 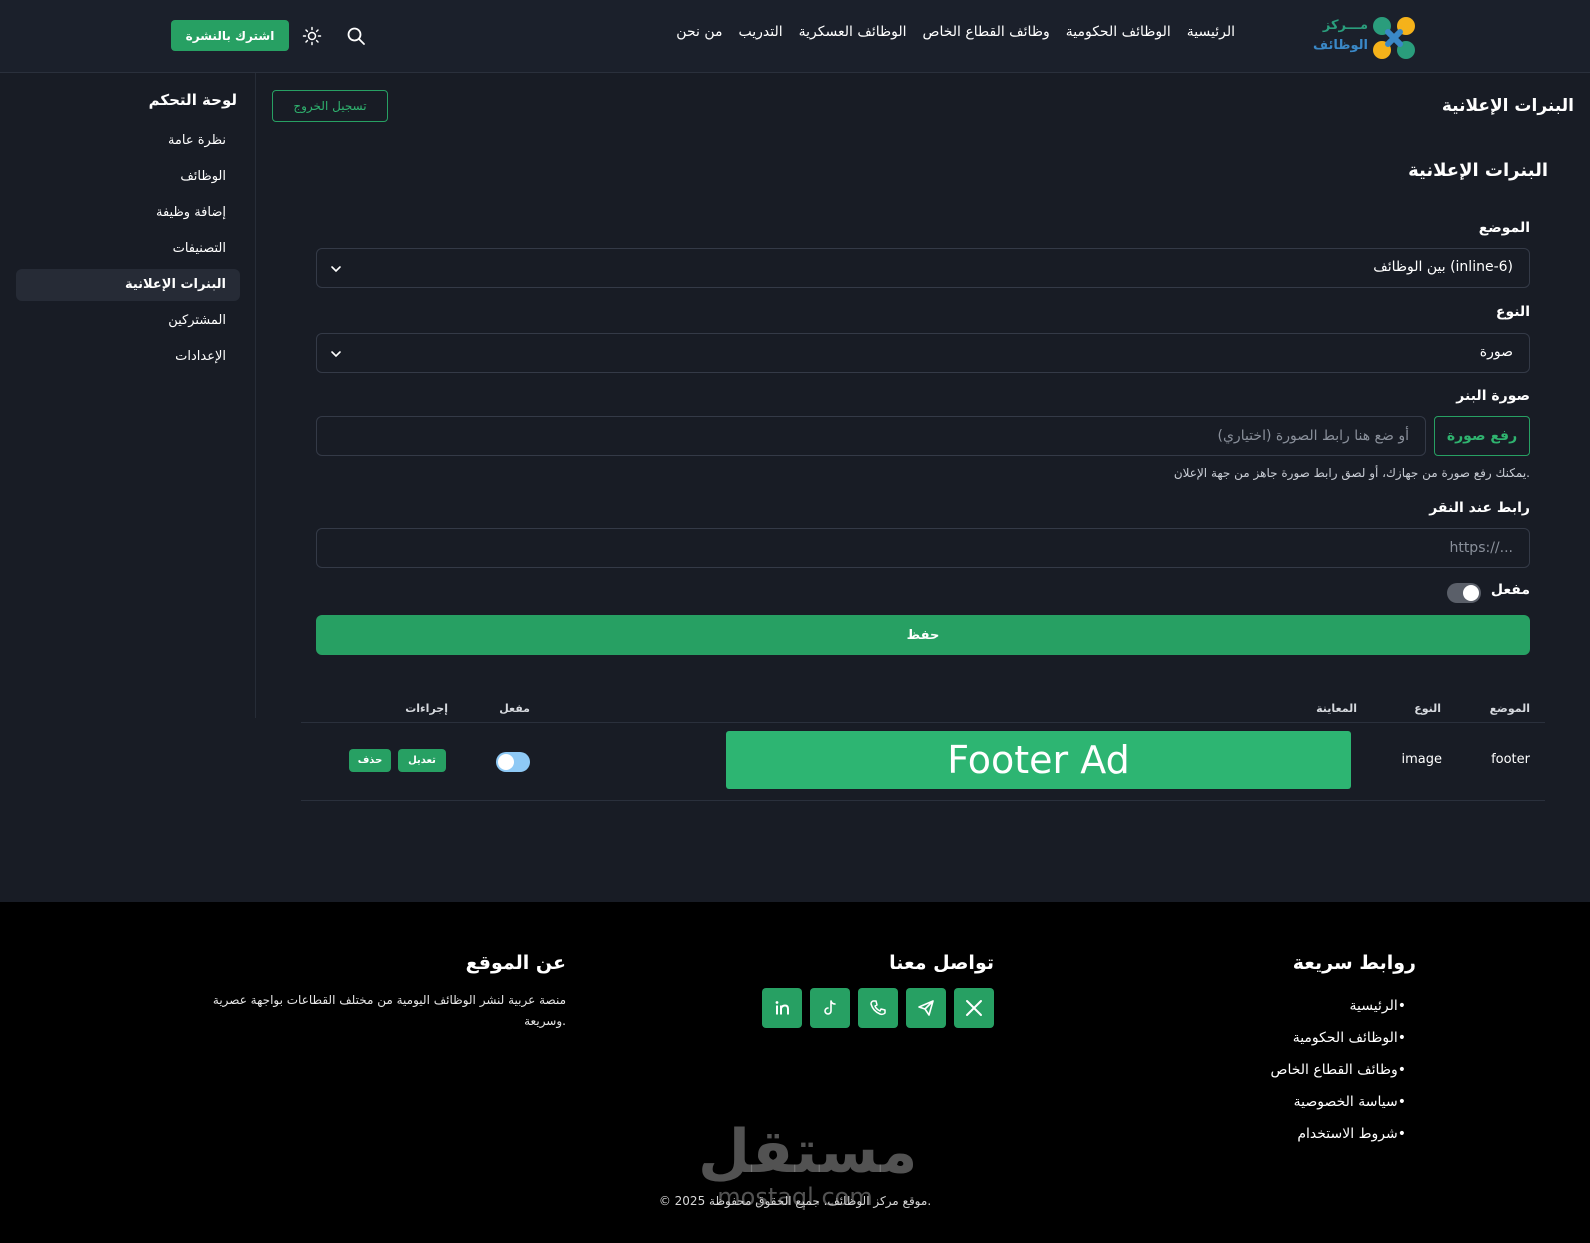 I want to click on position-label: الموضع, so click(x=1504, y=228).